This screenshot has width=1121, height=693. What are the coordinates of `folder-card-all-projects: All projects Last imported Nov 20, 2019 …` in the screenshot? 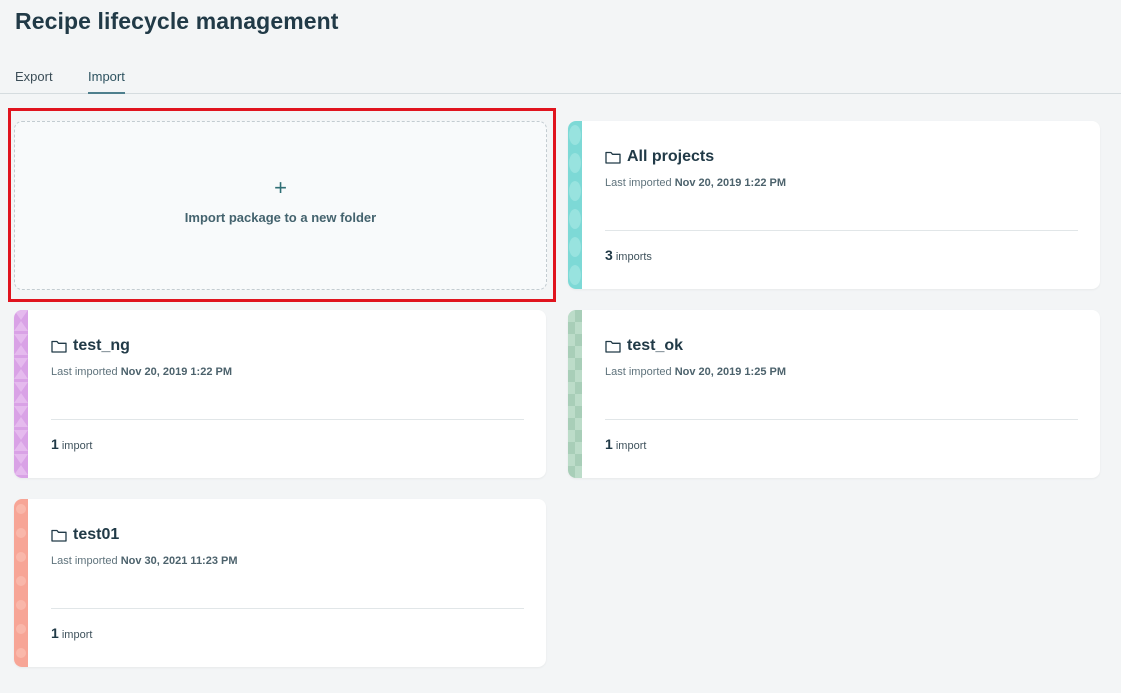 It's located at (834, 205).